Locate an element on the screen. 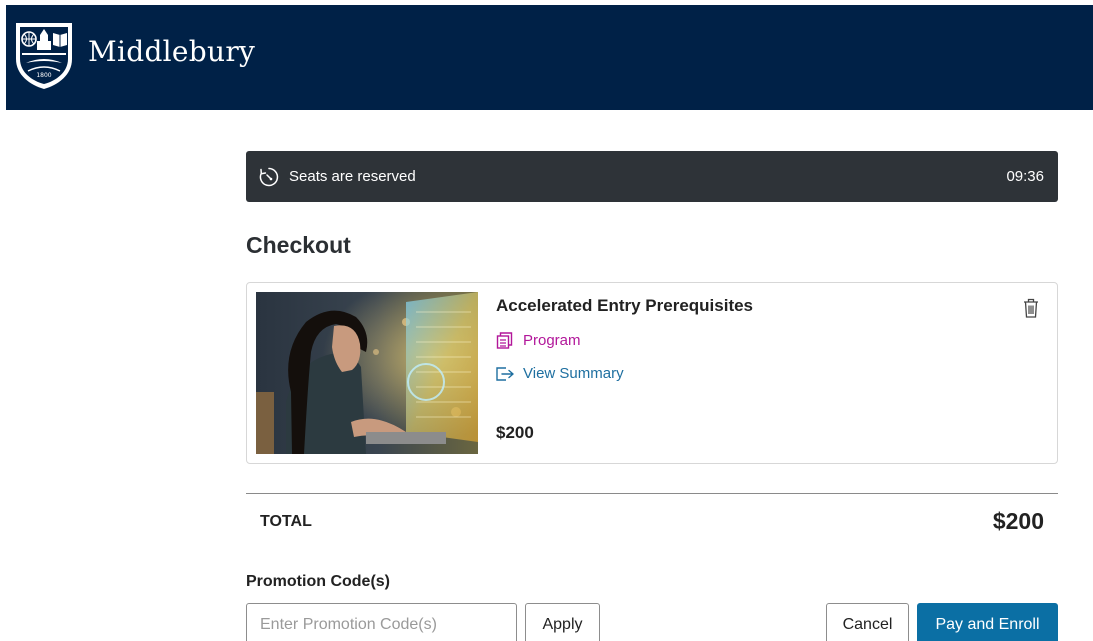 The width and height of the screenshot is (1093, 641). apply-promo-button: Apply is located at coordinates (562, 622).